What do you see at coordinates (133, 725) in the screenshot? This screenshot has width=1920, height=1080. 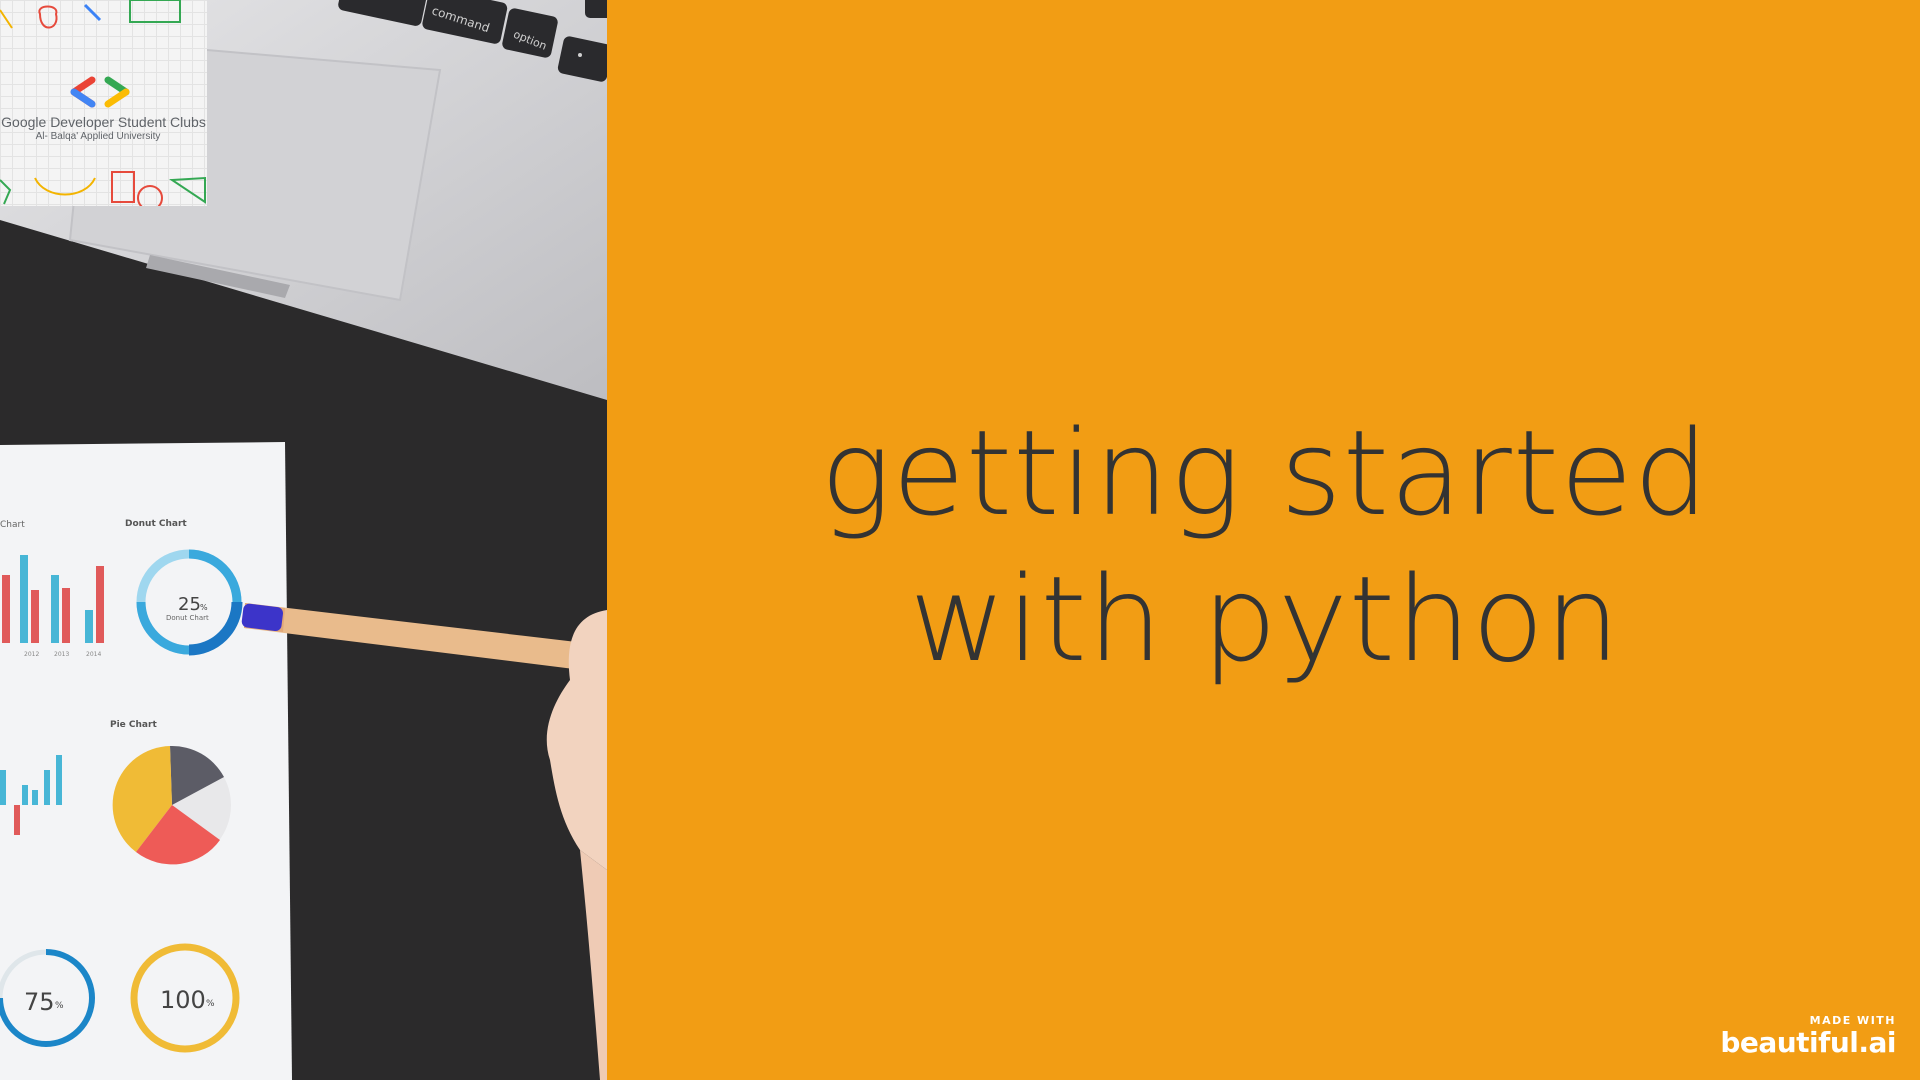 I see `pie-chart-title: Pie Chart` at bounding box center [133, 725].